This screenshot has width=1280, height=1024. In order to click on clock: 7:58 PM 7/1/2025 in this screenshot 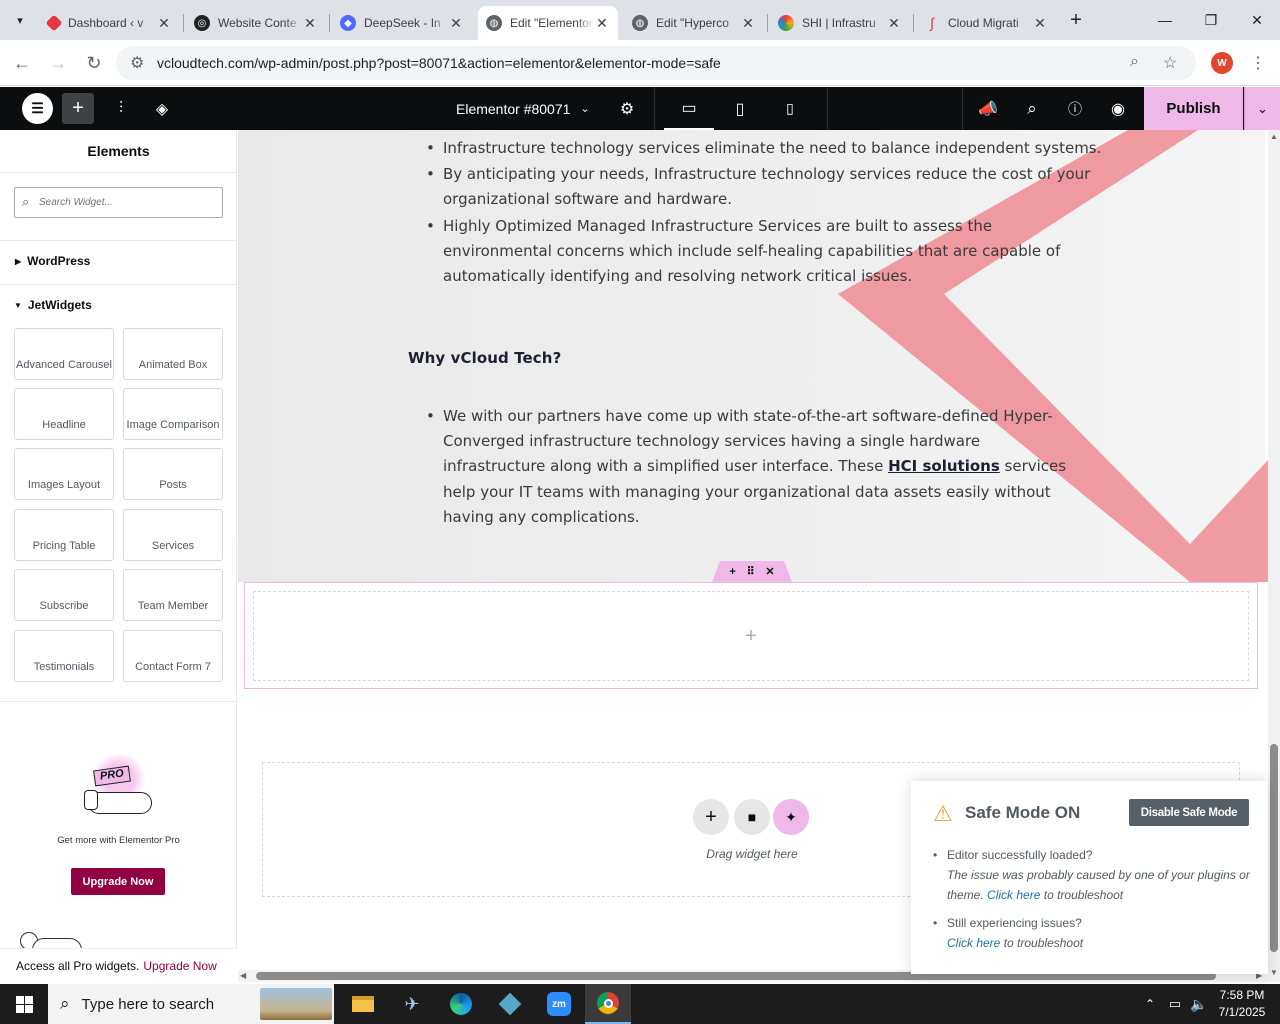, I will do `click(1242, 1004)`.